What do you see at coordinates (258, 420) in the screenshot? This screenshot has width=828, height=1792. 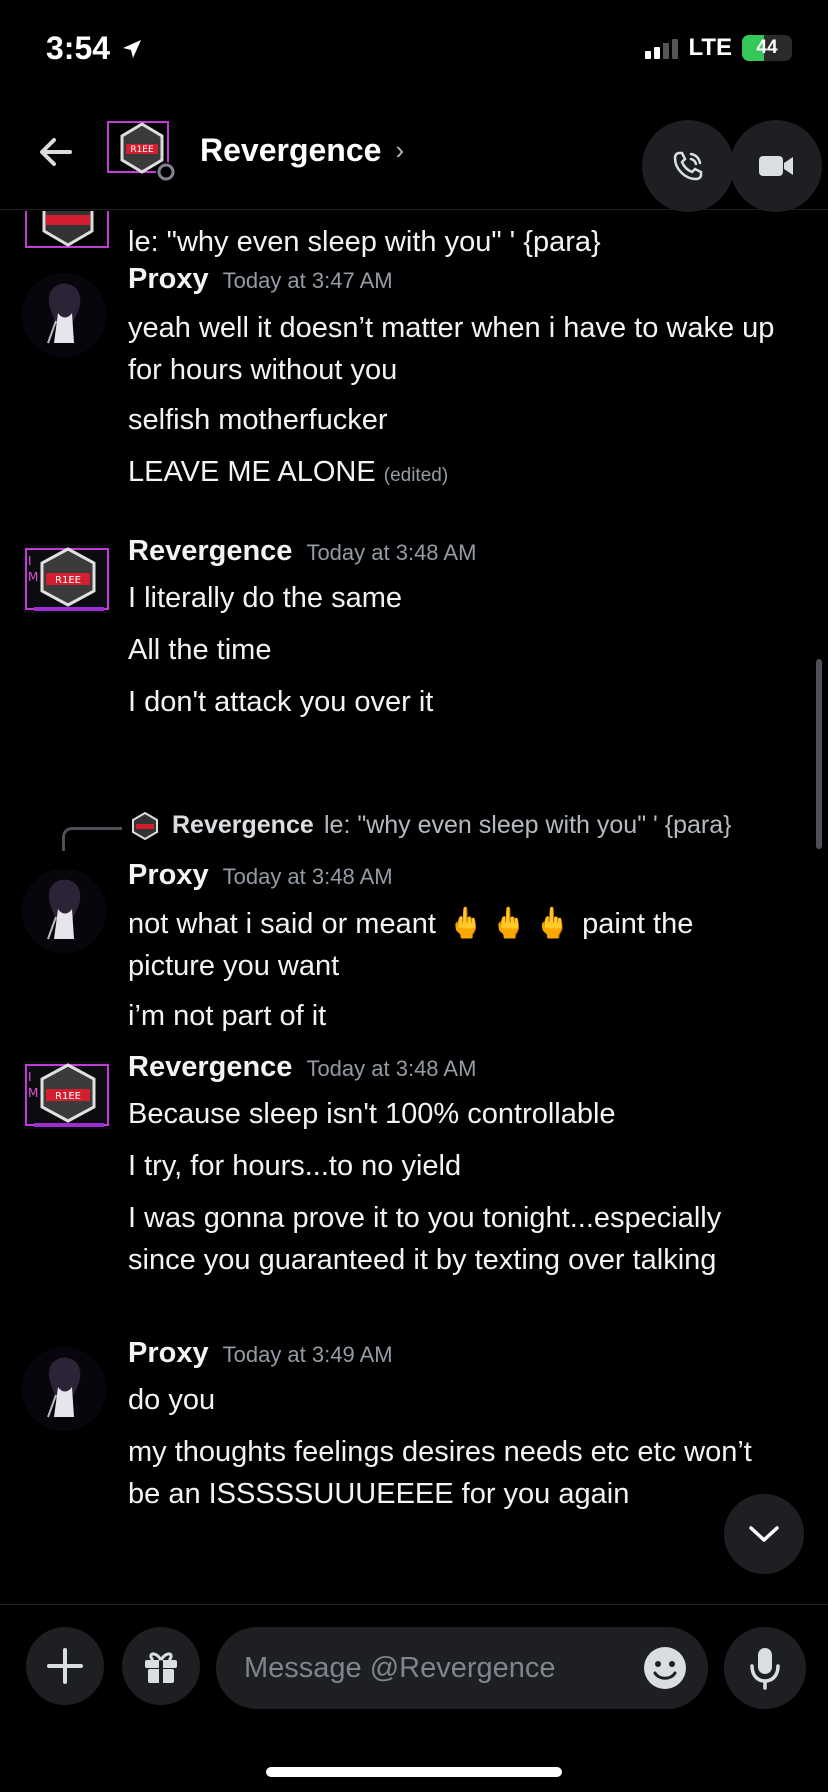 I see `message-text: selfish motherfucker` at bounding box center [258, 420].